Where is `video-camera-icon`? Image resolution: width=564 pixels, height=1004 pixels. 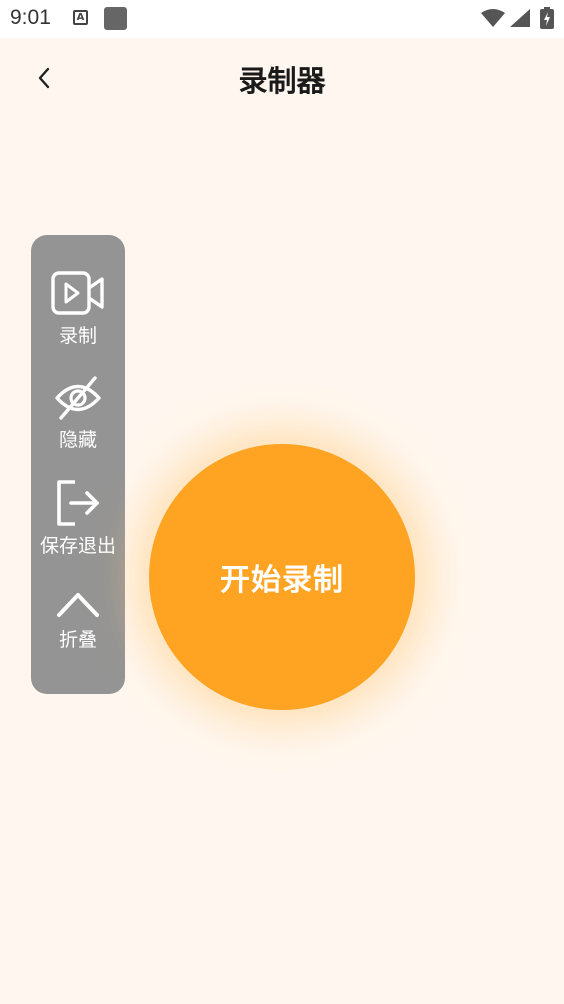
video-camera-icon is located at coordinates (77, 293).